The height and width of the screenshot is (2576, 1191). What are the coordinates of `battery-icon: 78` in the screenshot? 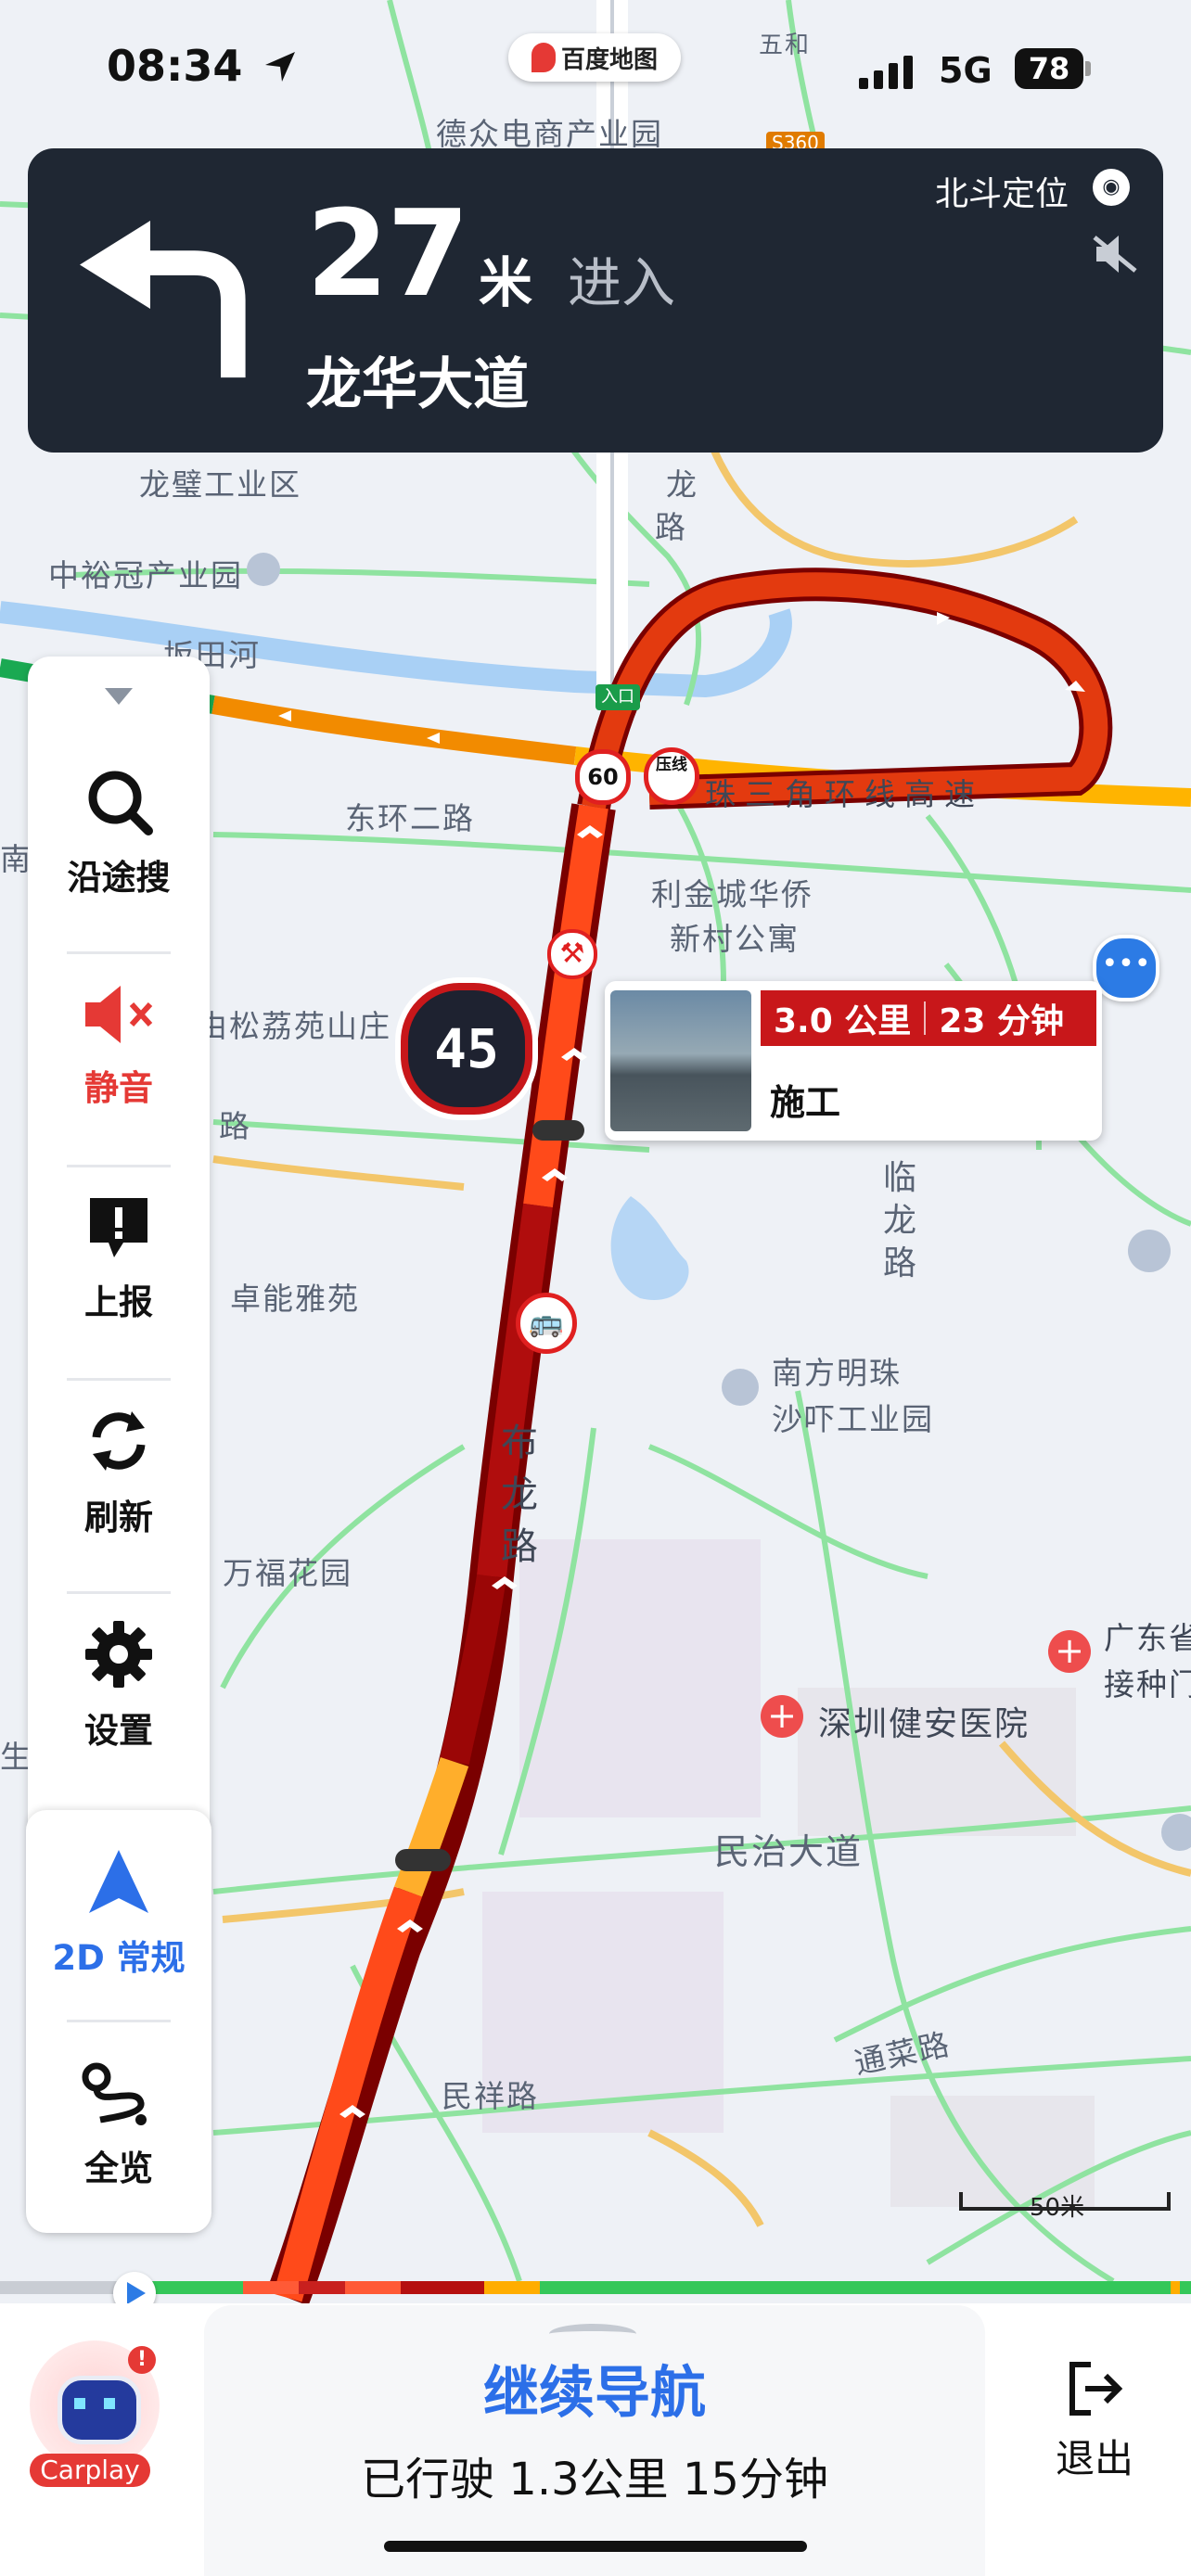 It's located at (1049, 68).